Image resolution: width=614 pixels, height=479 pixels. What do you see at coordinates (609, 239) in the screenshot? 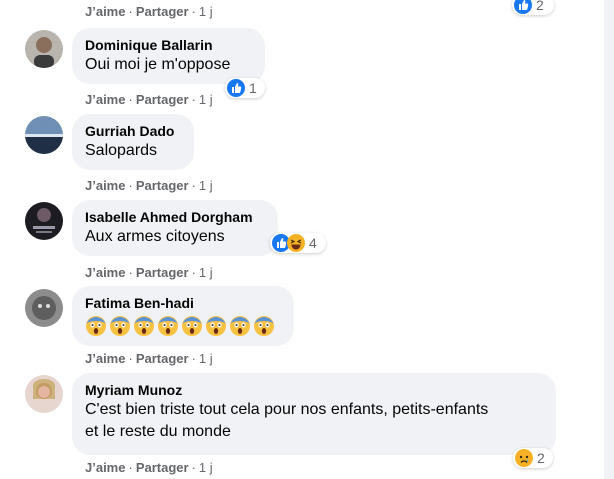
I see `scrollbar-track` at bounding box center [609, 239].